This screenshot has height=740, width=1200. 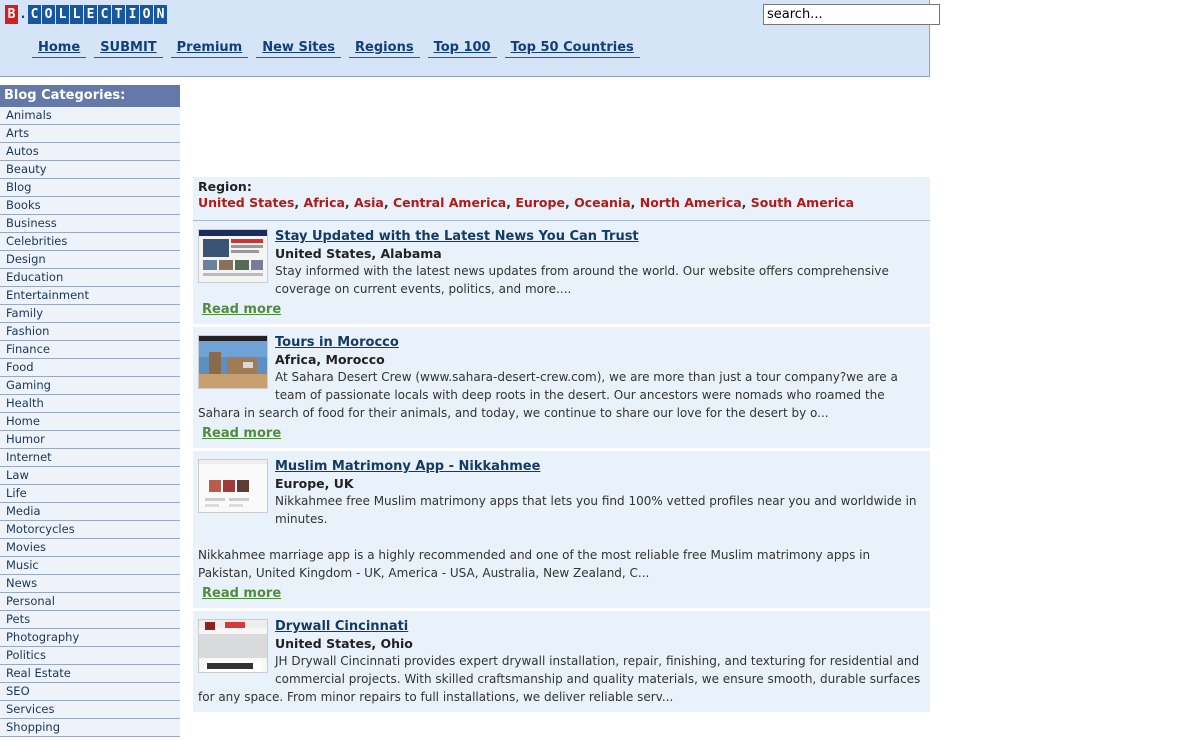 What do you see at coordinates (90, 134) in the screenshot?
I see `category-arts: Arts` at bounding box center [90, 134].